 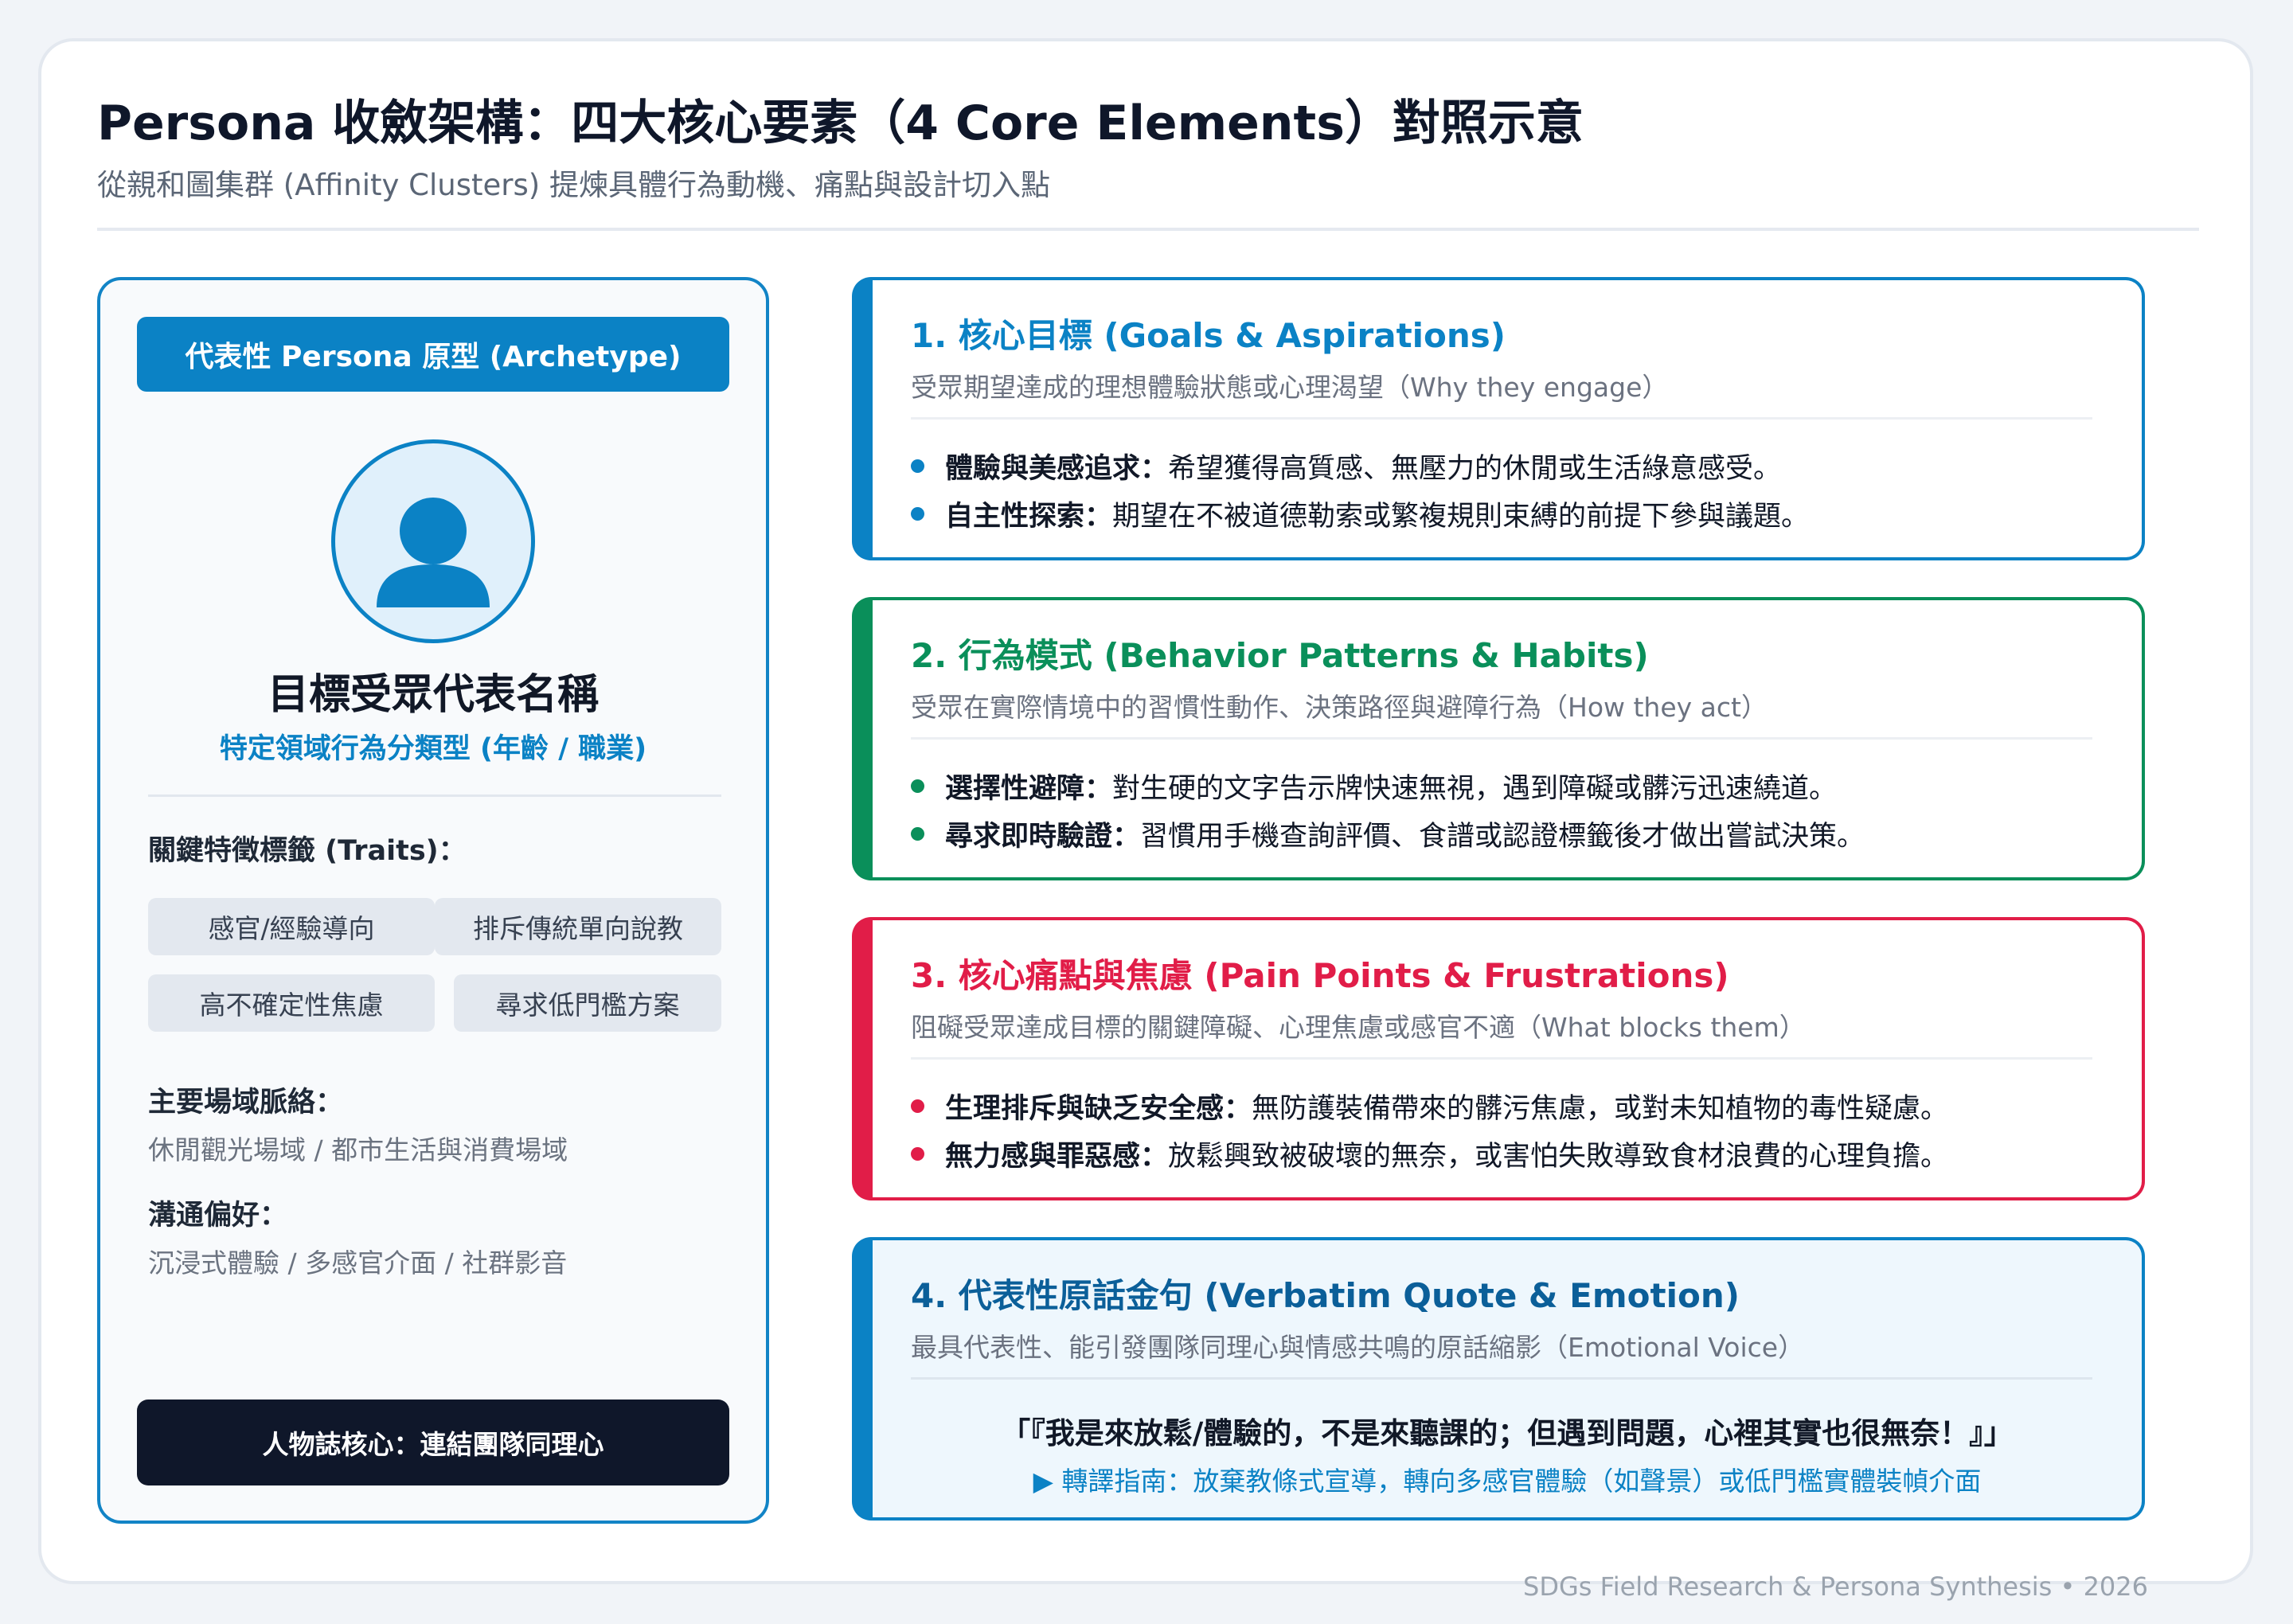 What do you see at coordinates (1475, 789) in the screenshot?
I see `bullet-text: 對生硬的文字告示牌快速無視，遇到障礙或髒污迅速繞道。` at bounding box center [1475, 789].